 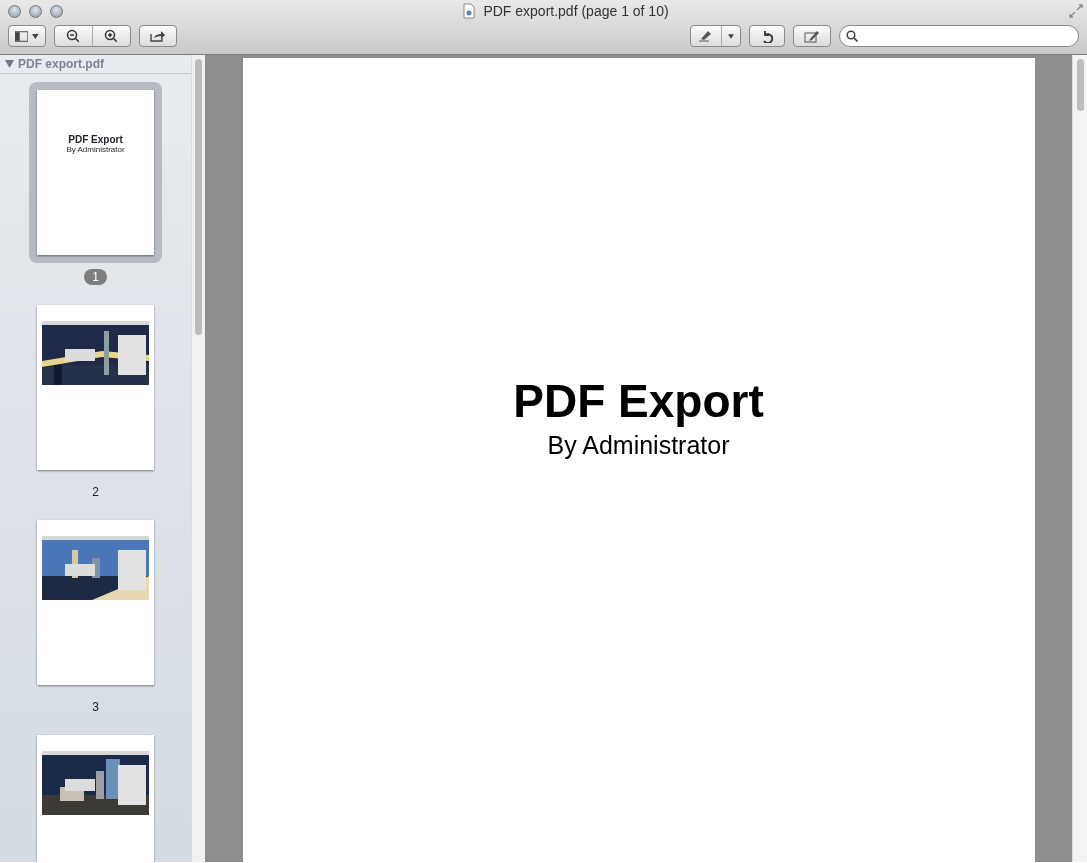 I want to click on share-icon, so click(x=158, y=36).